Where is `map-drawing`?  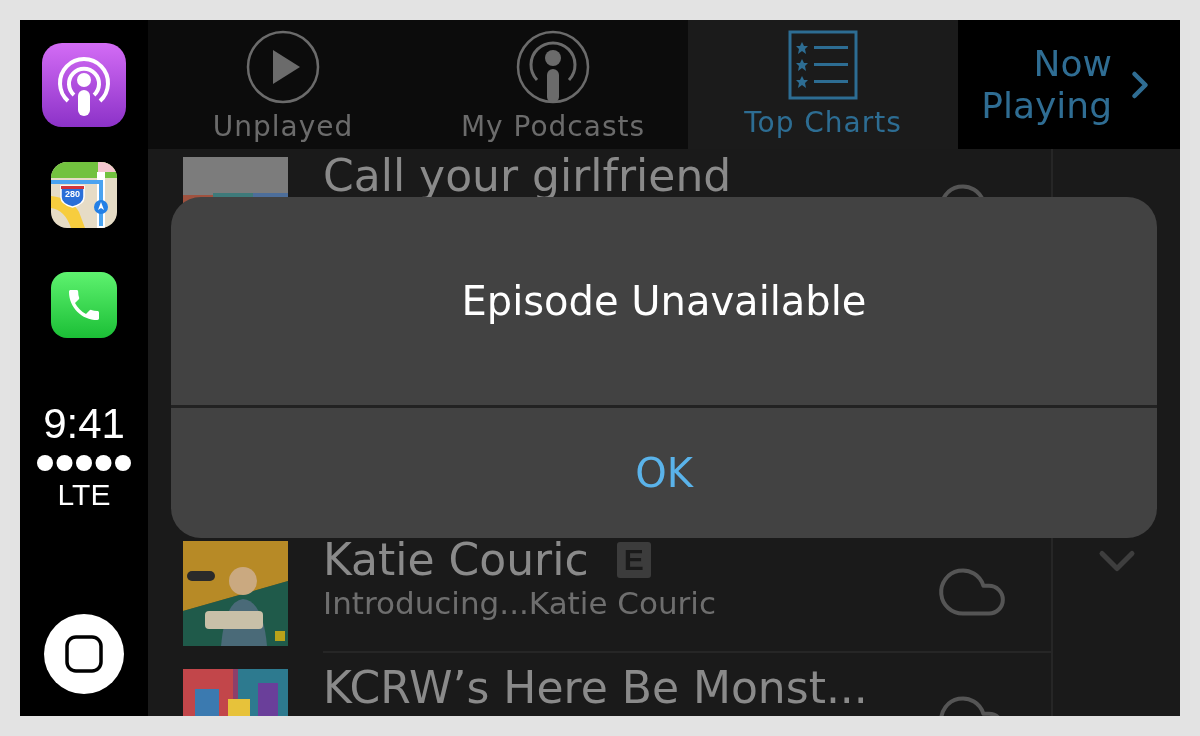 map-drawing is located at coordinates (84, 195).